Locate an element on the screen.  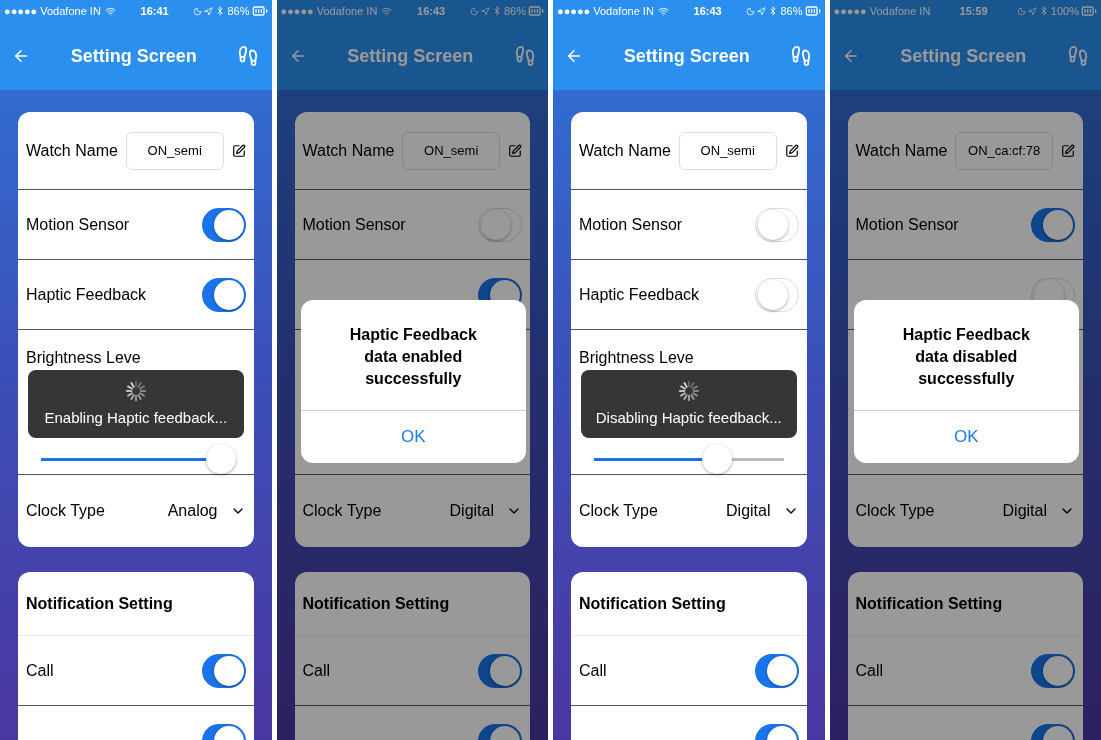
clock-time: 16:41 is located at coordinates (154, 11).